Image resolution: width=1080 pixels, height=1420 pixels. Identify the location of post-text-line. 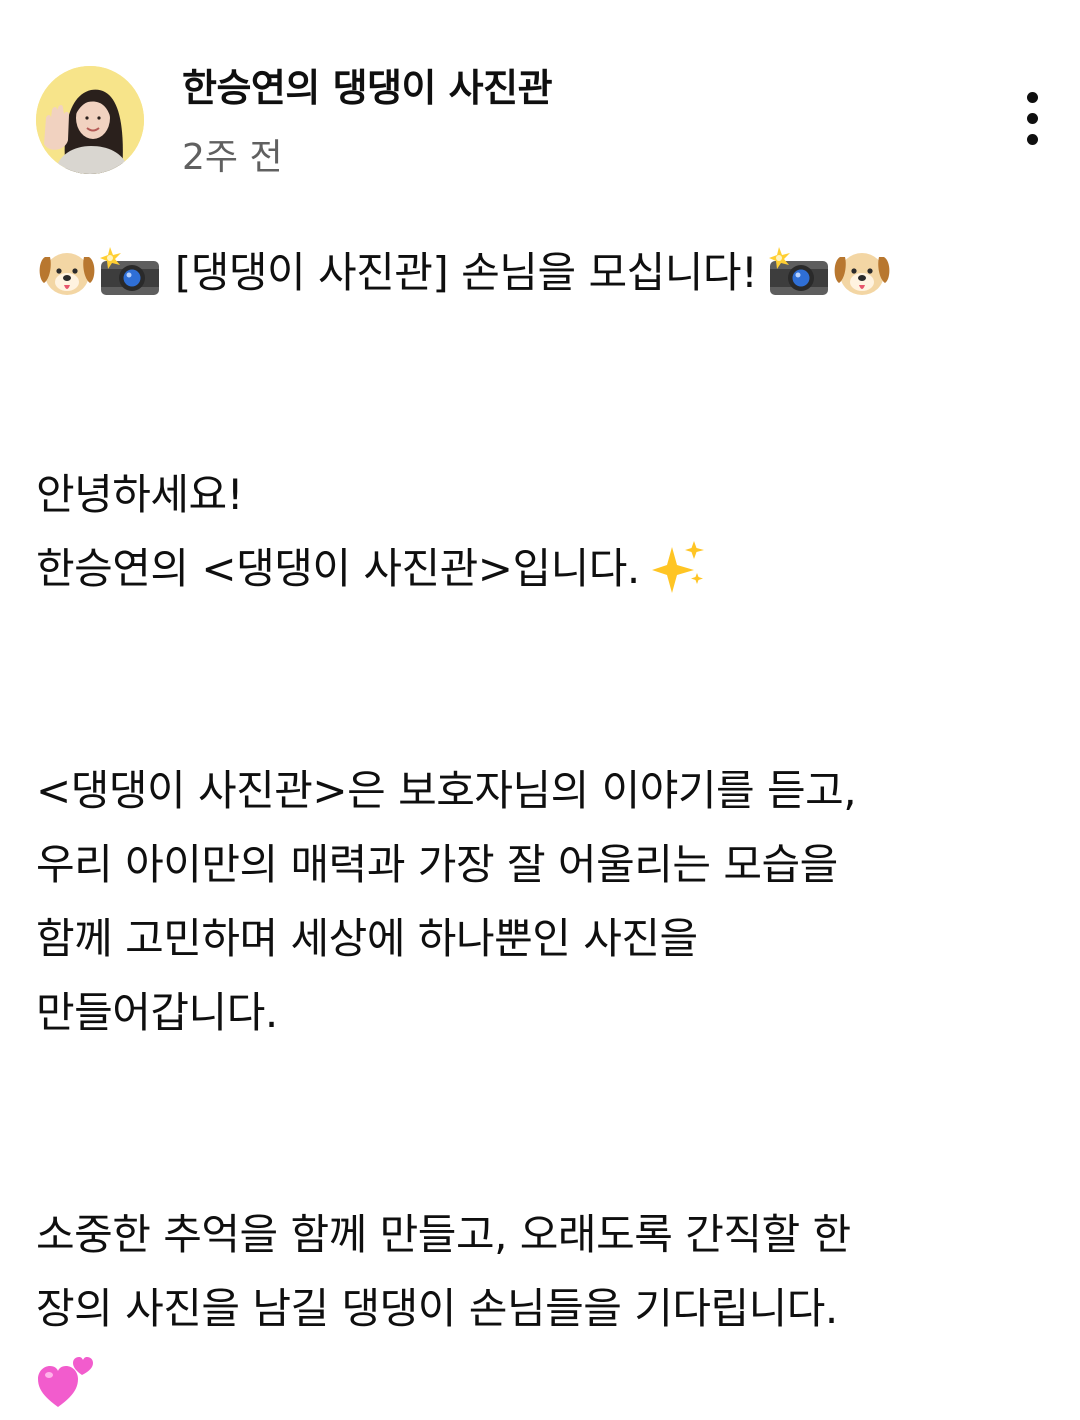
(541, 1383).